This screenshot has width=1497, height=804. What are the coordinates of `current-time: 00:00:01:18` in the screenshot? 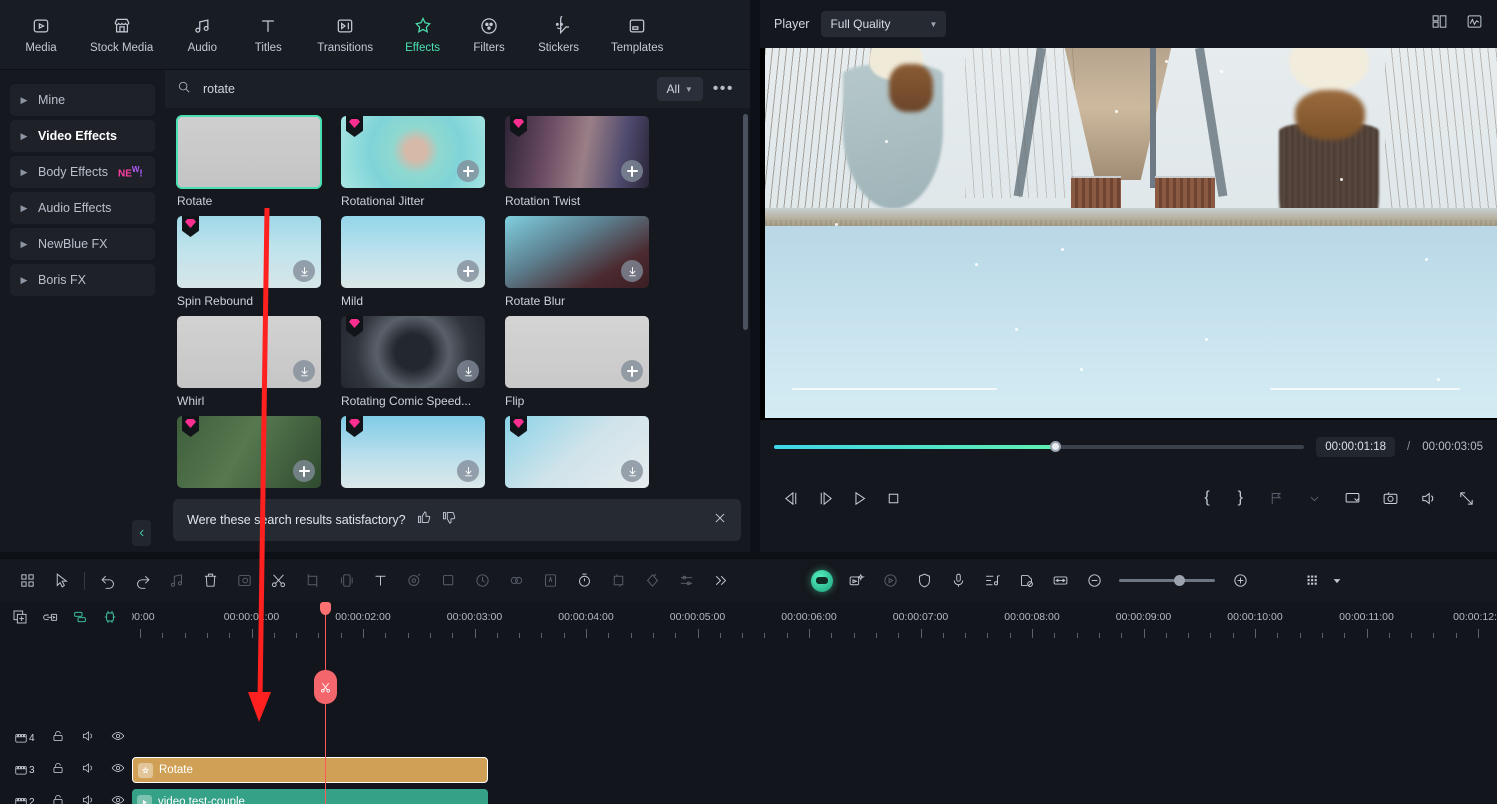 It's located at (1356, 447).